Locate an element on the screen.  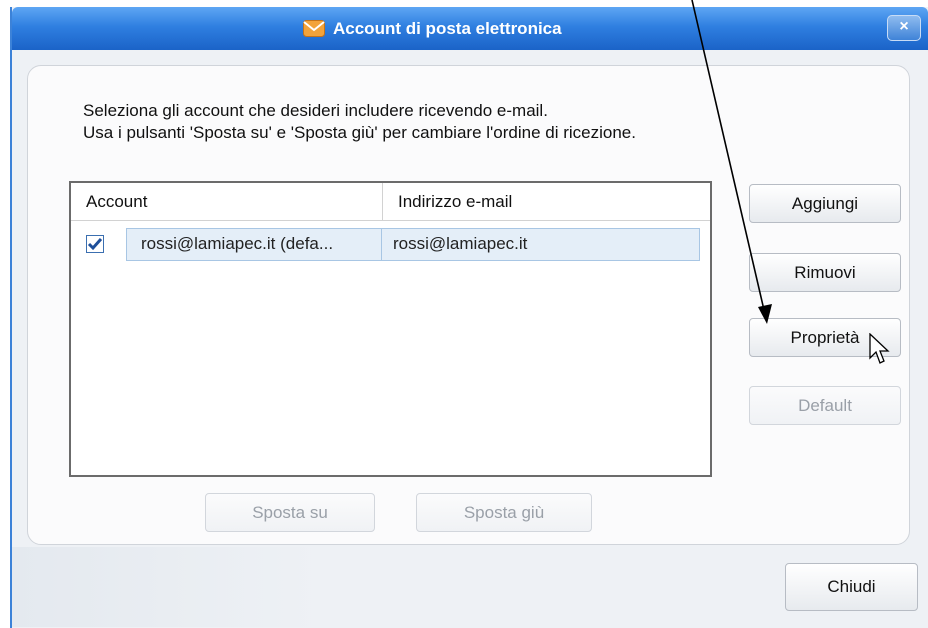
move-up-button: Sposta su is located at coordinates (290, 512).